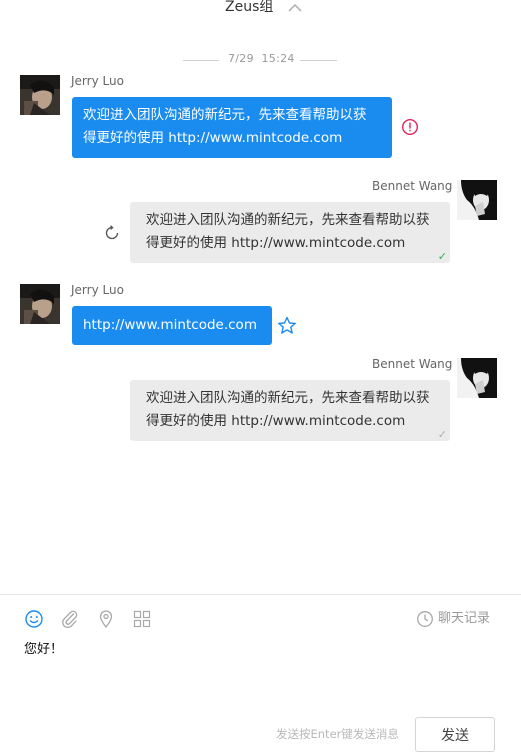 This screenshot has height=752, width=521. Describe the element at coordinates (260, 594) in the screenshot. I see `composer-divider` at that location.